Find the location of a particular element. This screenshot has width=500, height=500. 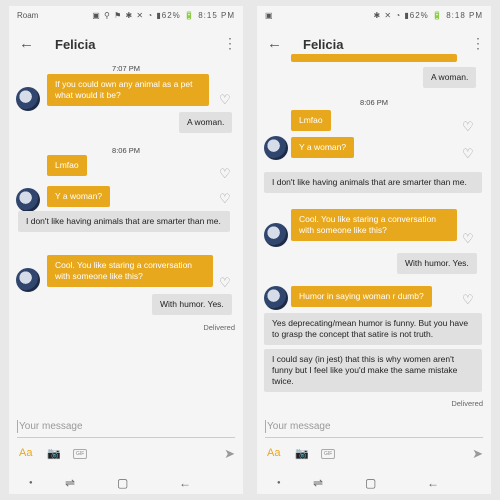

status-icons: ▣ ⚲ ⚑ ✱ ✕ ◔ ▮62% 🔋 8:15 PM is located at coordinates (163, 15).